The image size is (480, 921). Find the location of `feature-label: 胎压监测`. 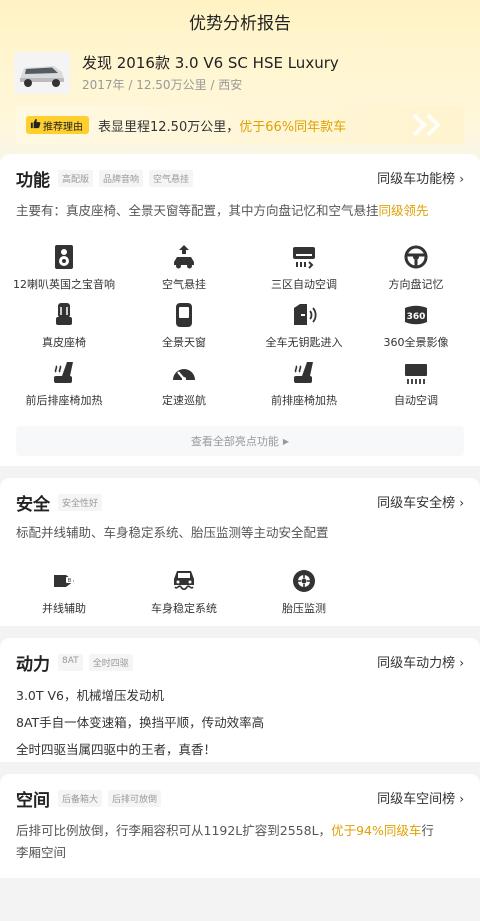

feature-label: 胎压监测 is located at coordinates (304, 608).